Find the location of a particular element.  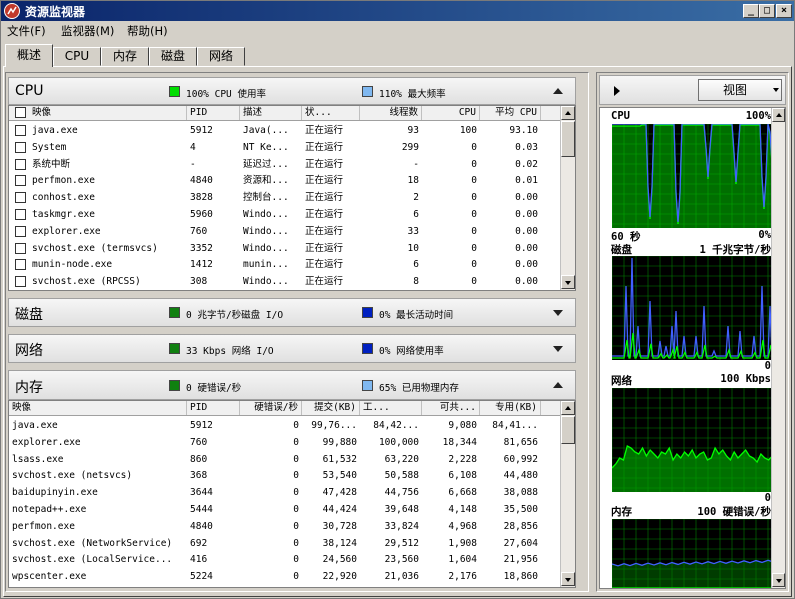

table-row: explorer.exe 760 Windo... 正在运行 33 0 0.00 is located at coordinates (285, 231).